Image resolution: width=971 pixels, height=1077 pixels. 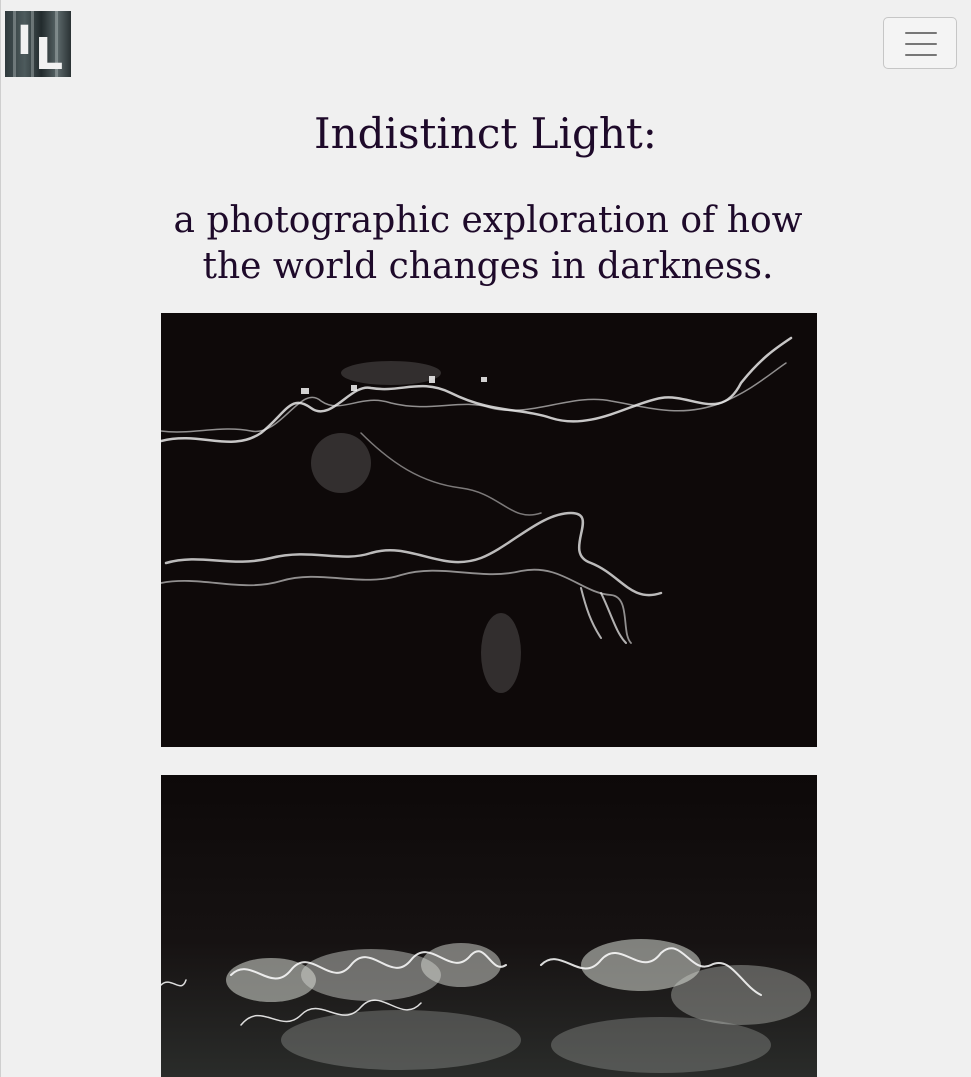 I want to click on menu-toggle-button, so click(x=920, y=43).